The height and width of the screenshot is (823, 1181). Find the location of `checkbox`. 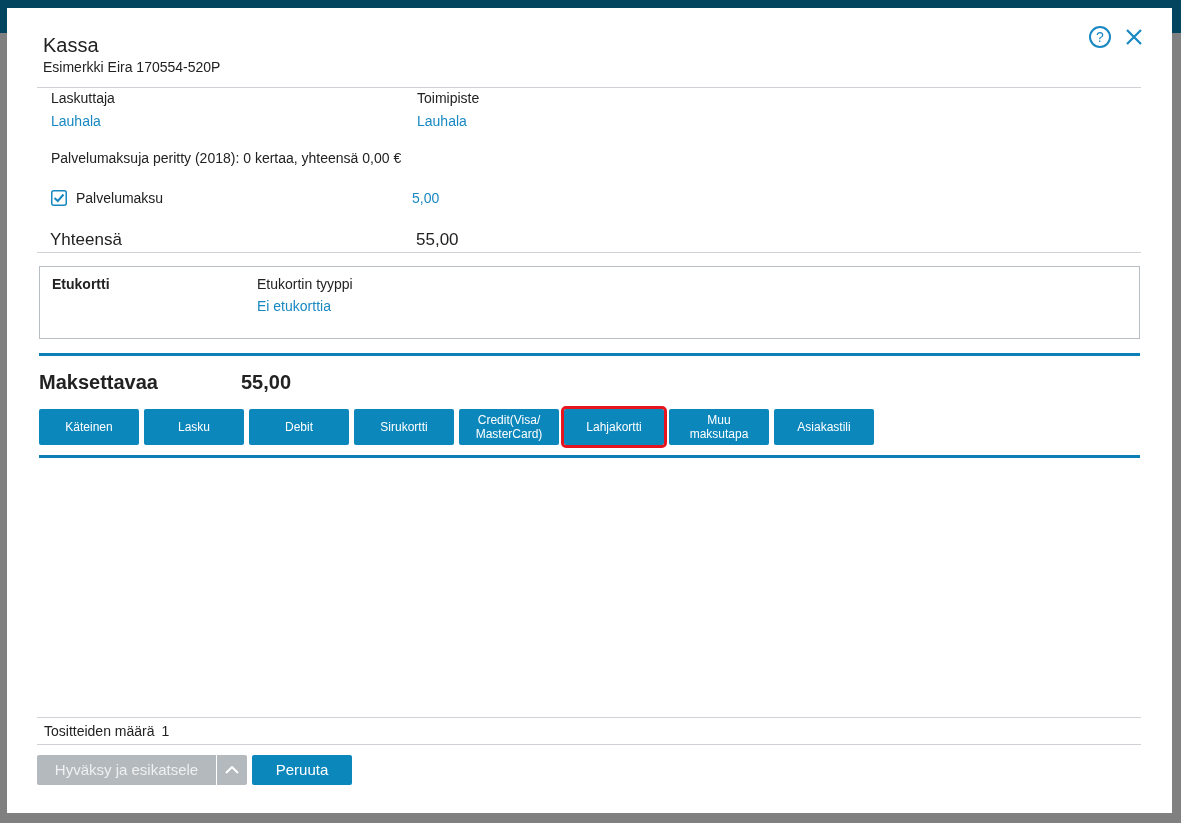

checkbox is located at coordinates (59, 198).